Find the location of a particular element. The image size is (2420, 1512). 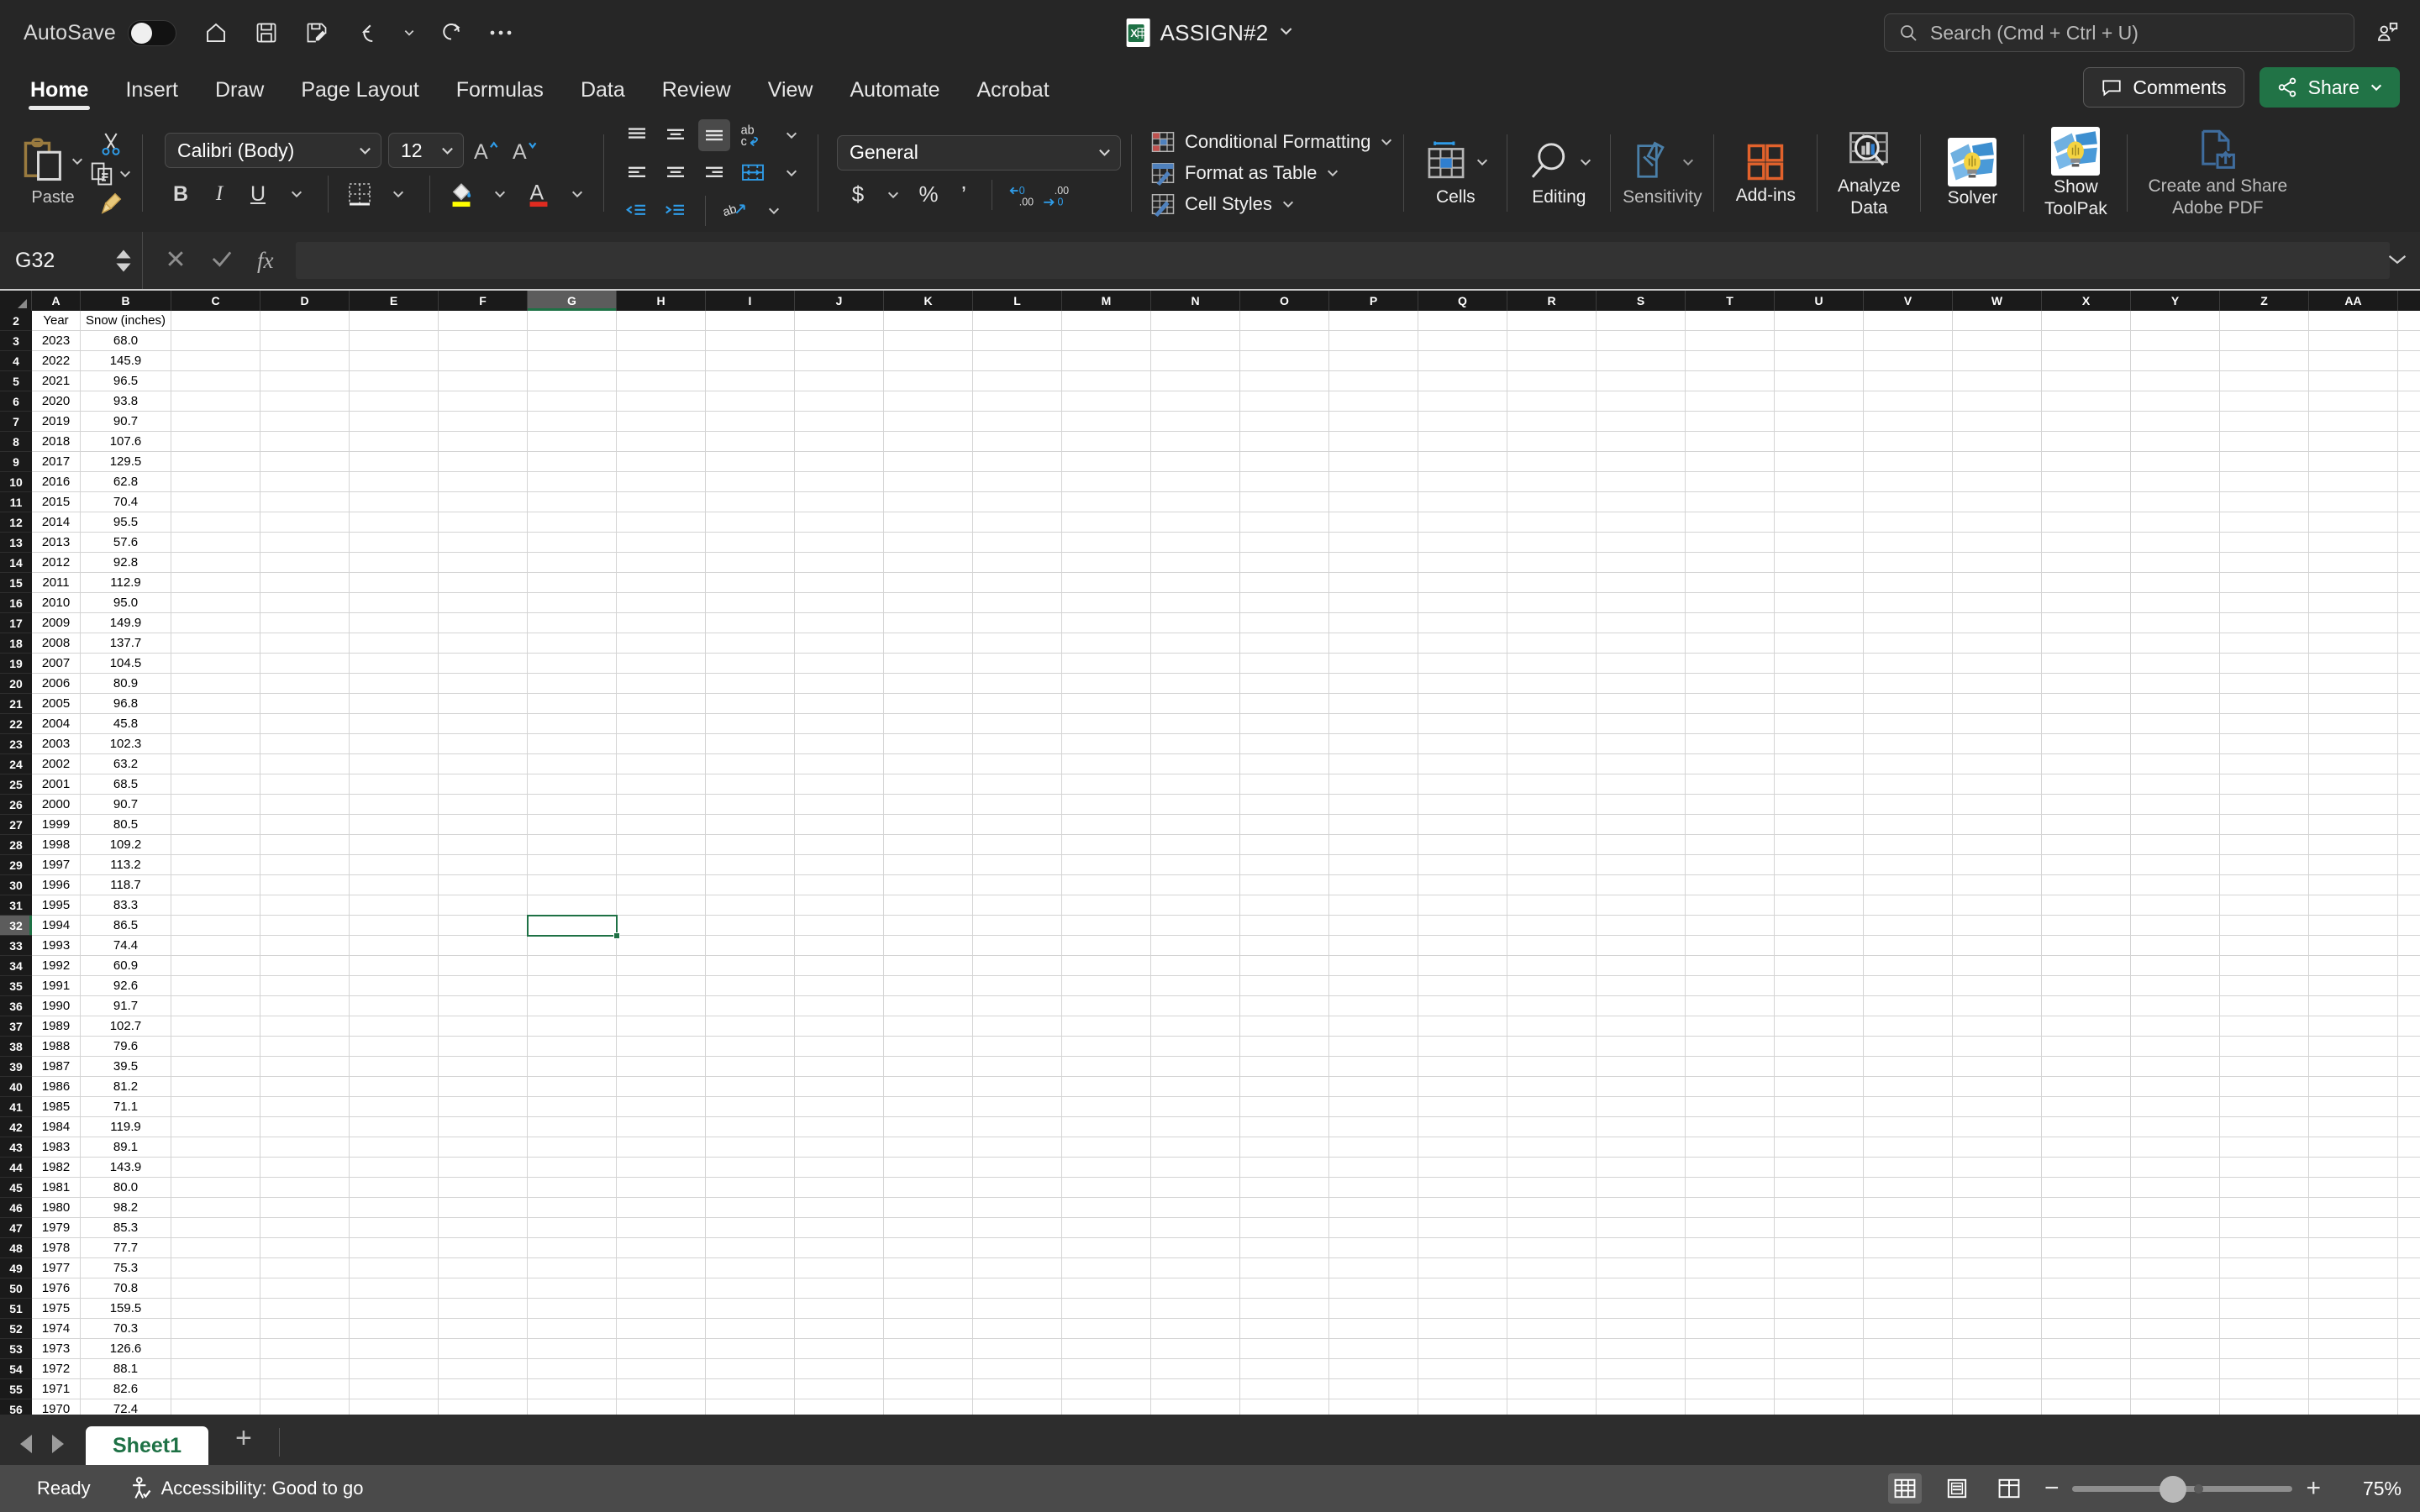

cell-C49 is located at coordinates (216, 1268).